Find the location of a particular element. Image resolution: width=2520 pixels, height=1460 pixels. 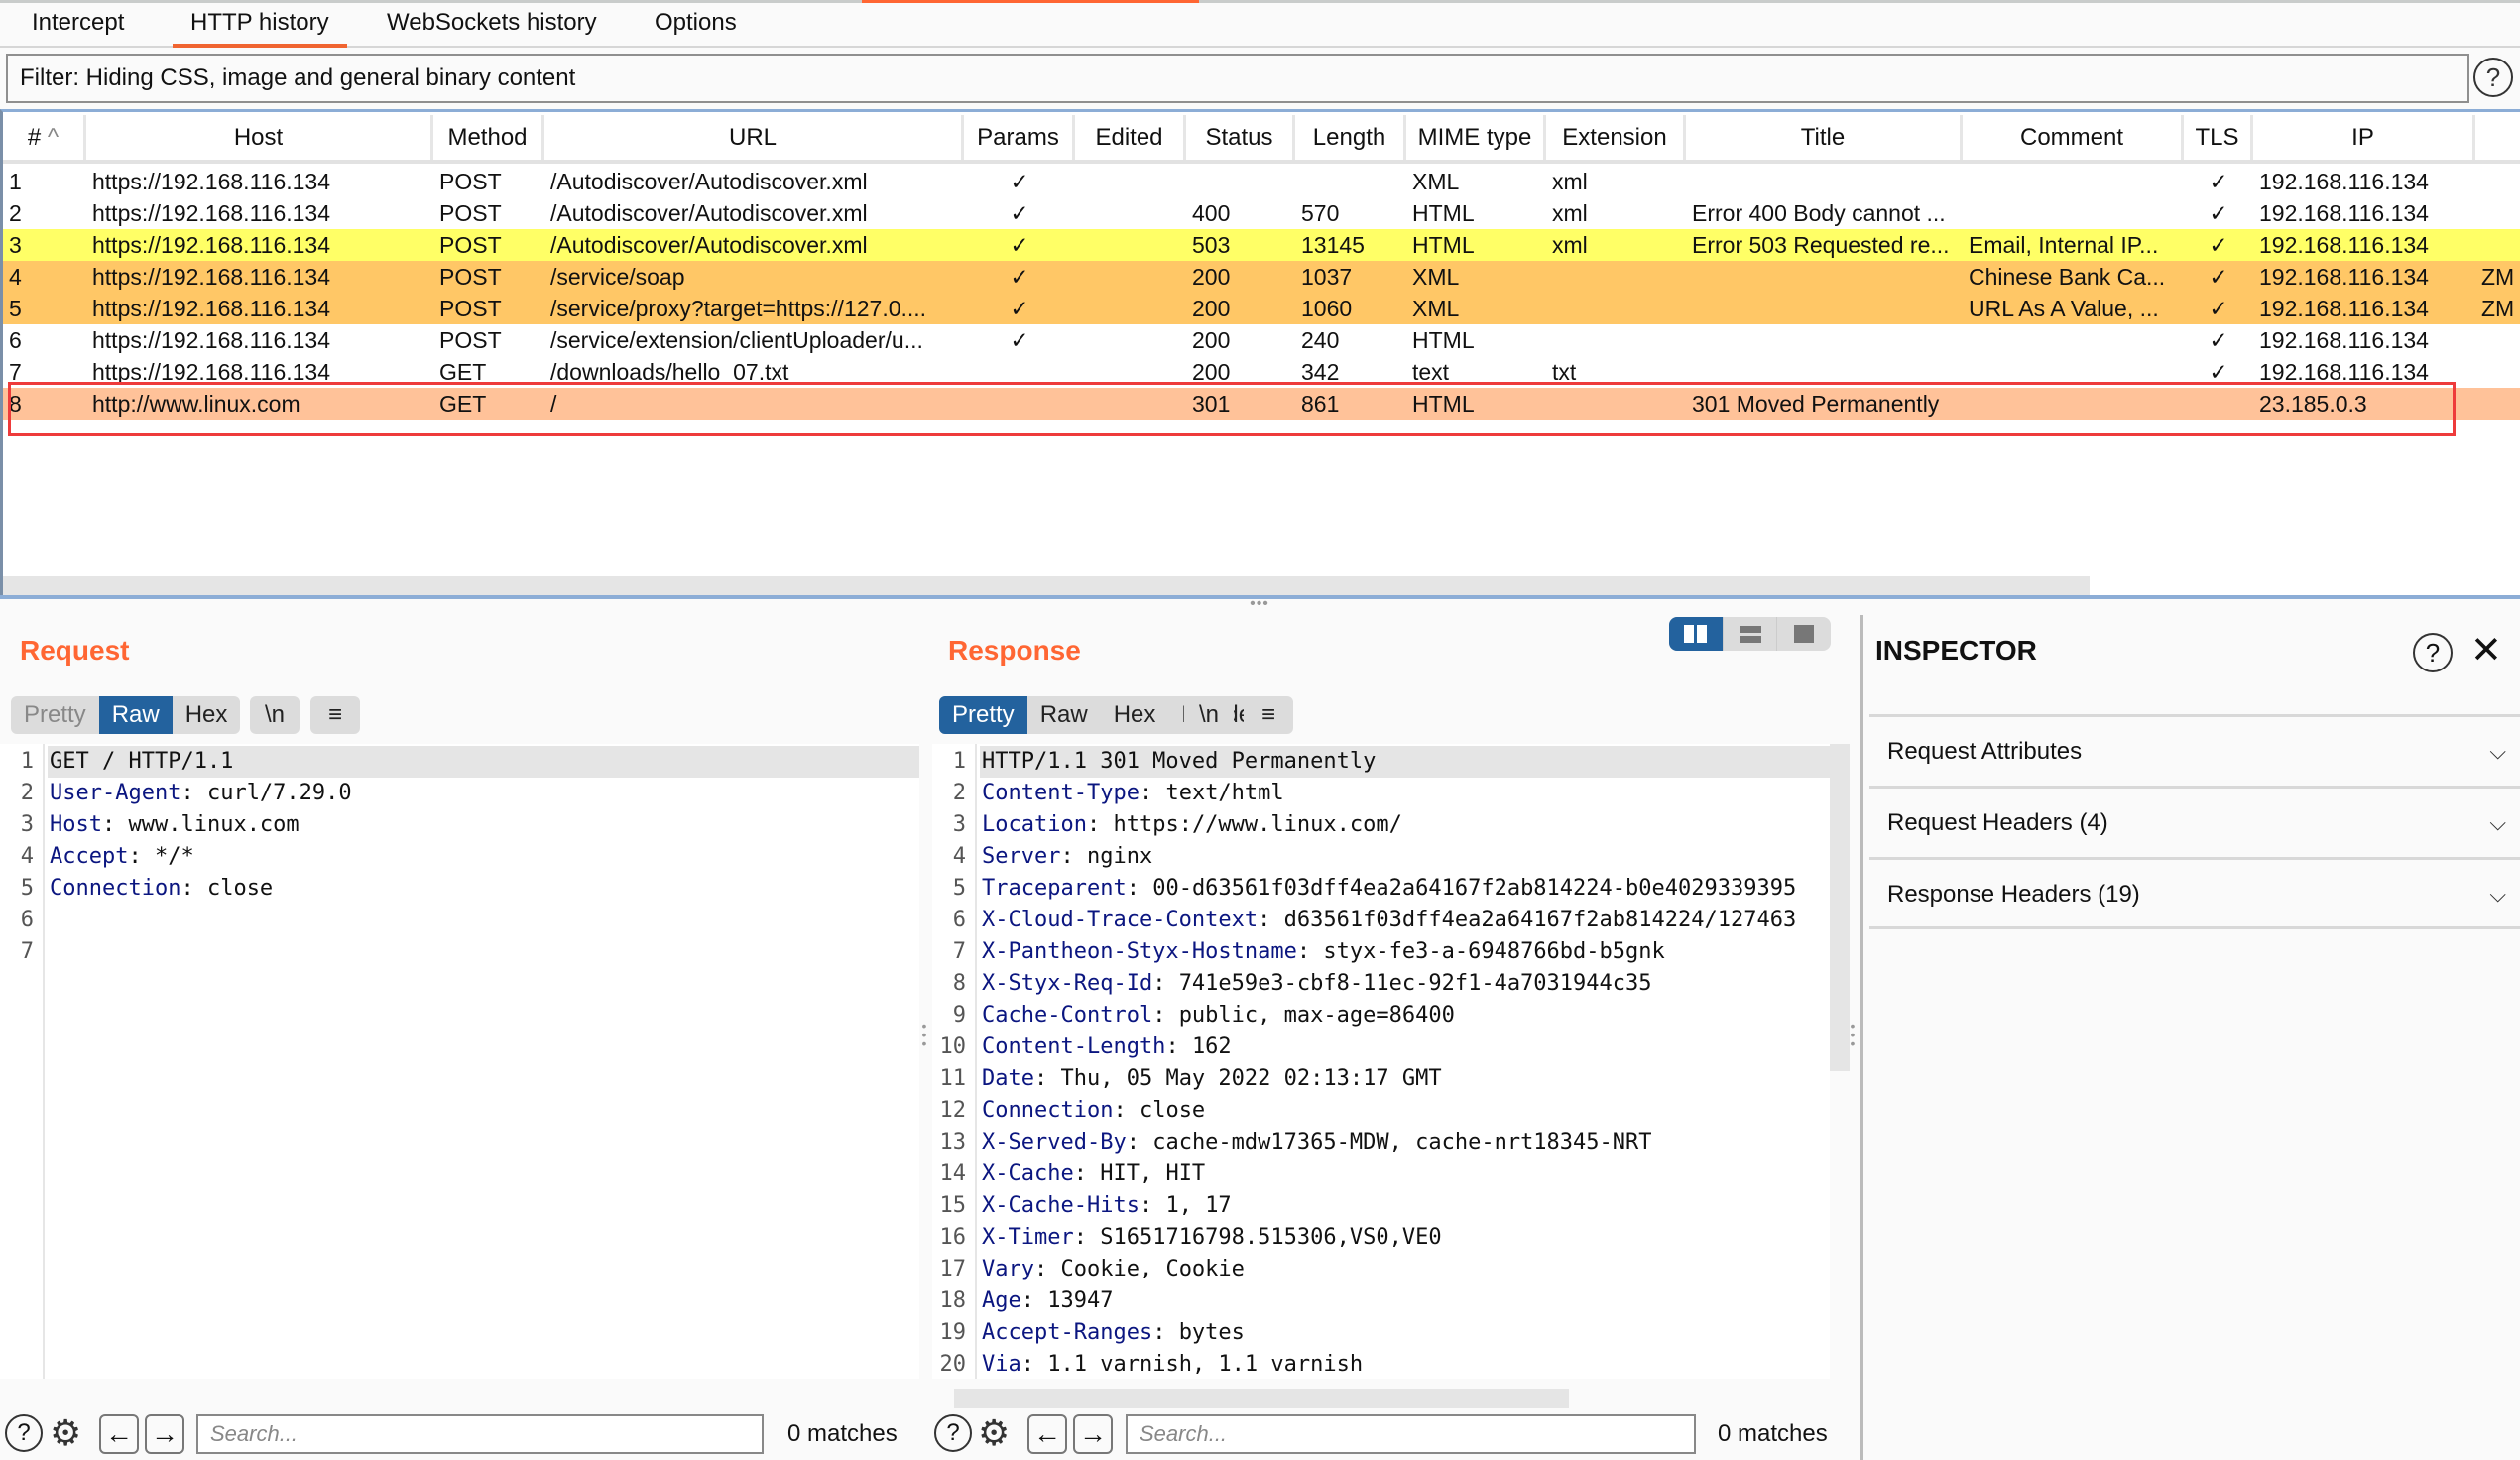

horizontal-scrollbar is located at coordinates (1046, 586).